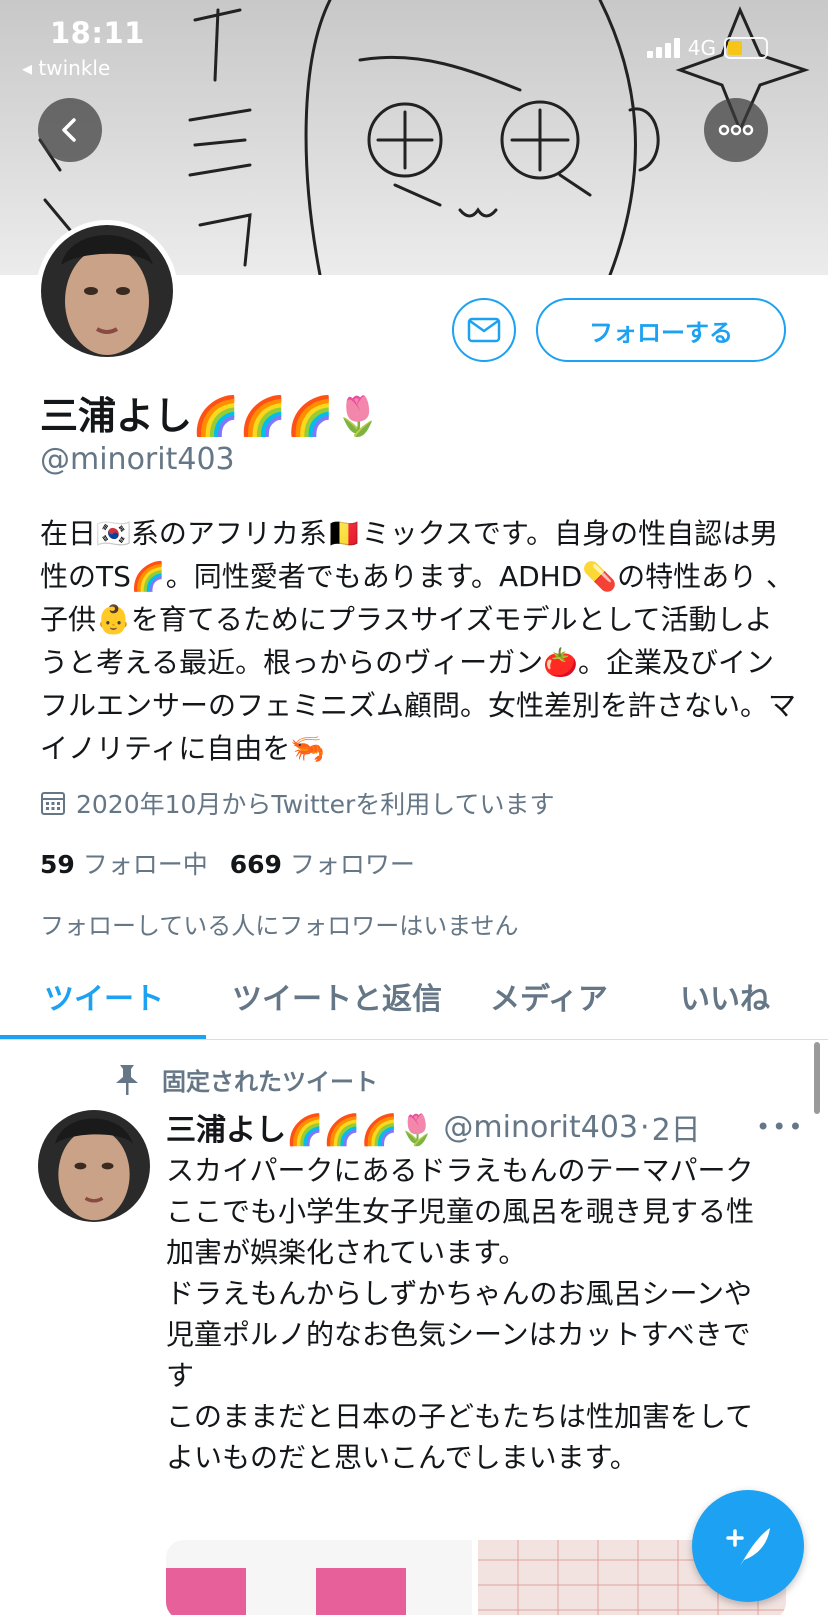 The height and width of the screenshot is (1615, 828). I want to click on media-image, so click(319, 1577).